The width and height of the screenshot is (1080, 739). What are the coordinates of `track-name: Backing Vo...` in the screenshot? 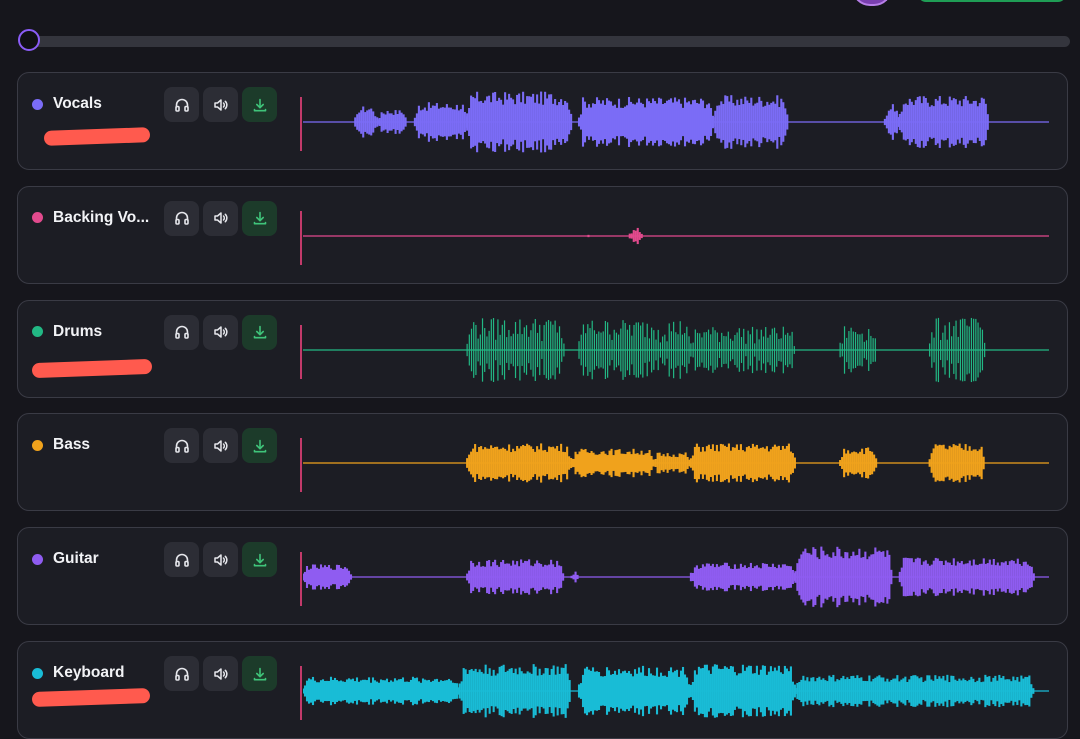 It's located at (90, 218).